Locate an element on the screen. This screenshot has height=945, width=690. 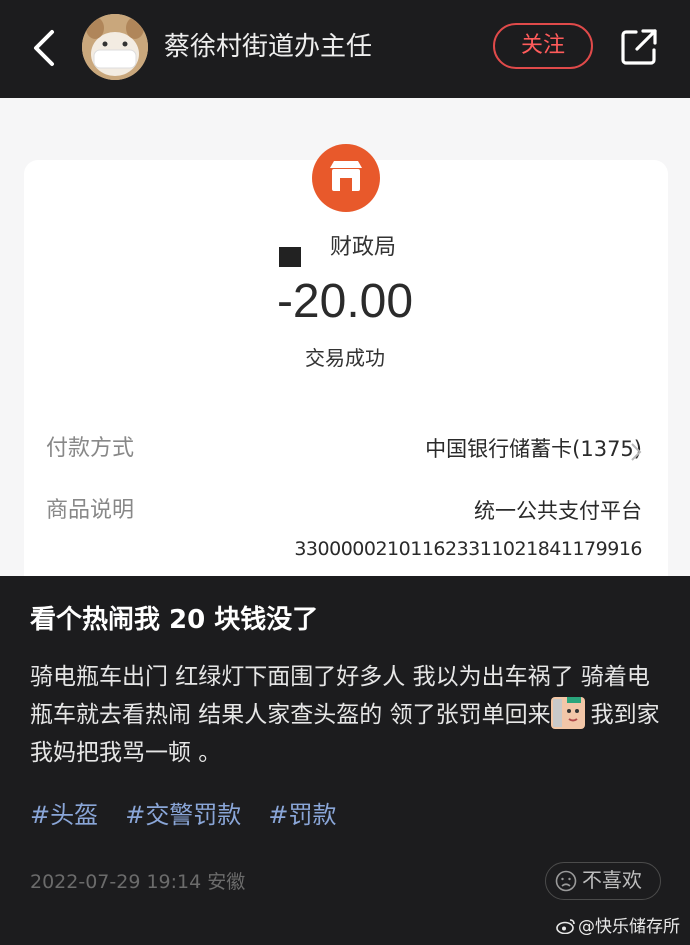
dislike-label: 不喜欢 is located at coordinates (612, 880).